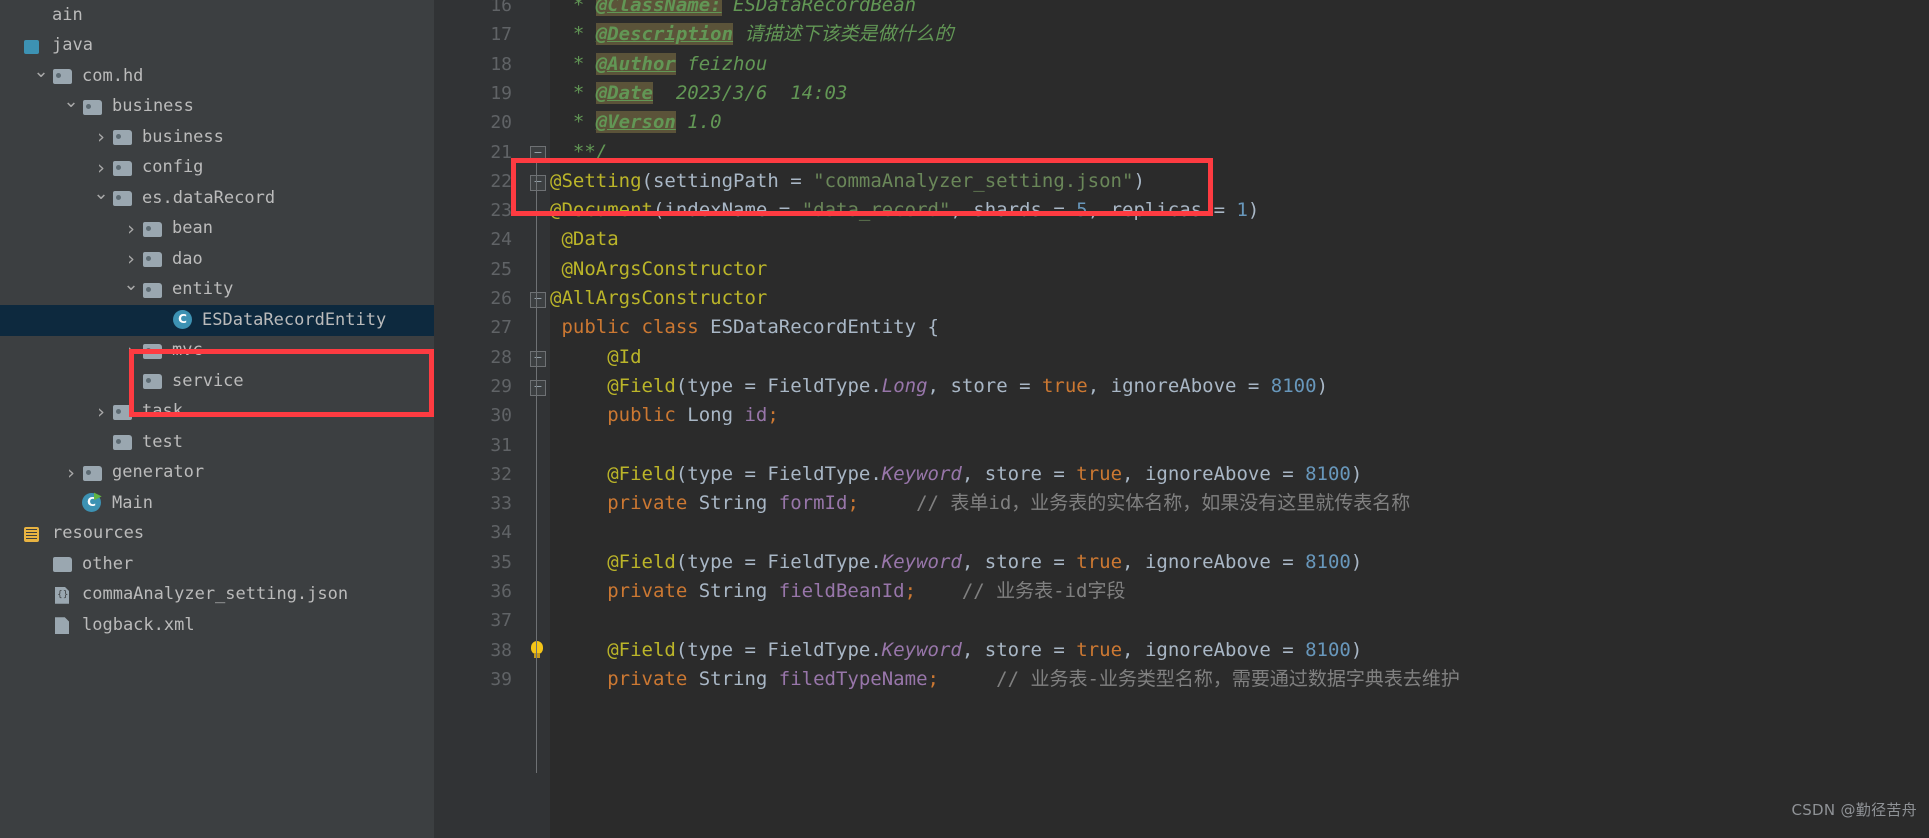  What do you see at coordinates (217, 46) in the screenshot?
I see `tree-item-java: java` at bounding box center [217, 46].